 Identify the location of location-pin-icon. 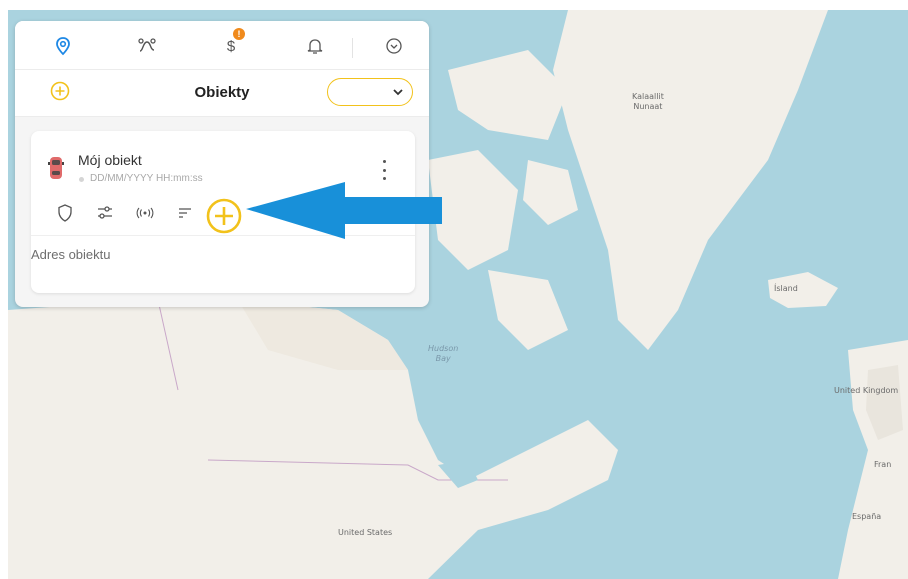
(63, 46).